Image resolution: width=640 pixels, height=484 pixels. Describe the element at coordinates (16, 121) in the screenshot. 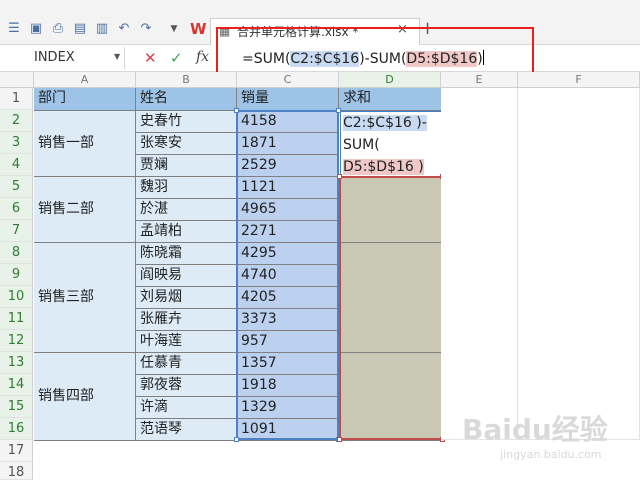

I see `row-header-2: 2` at that location.